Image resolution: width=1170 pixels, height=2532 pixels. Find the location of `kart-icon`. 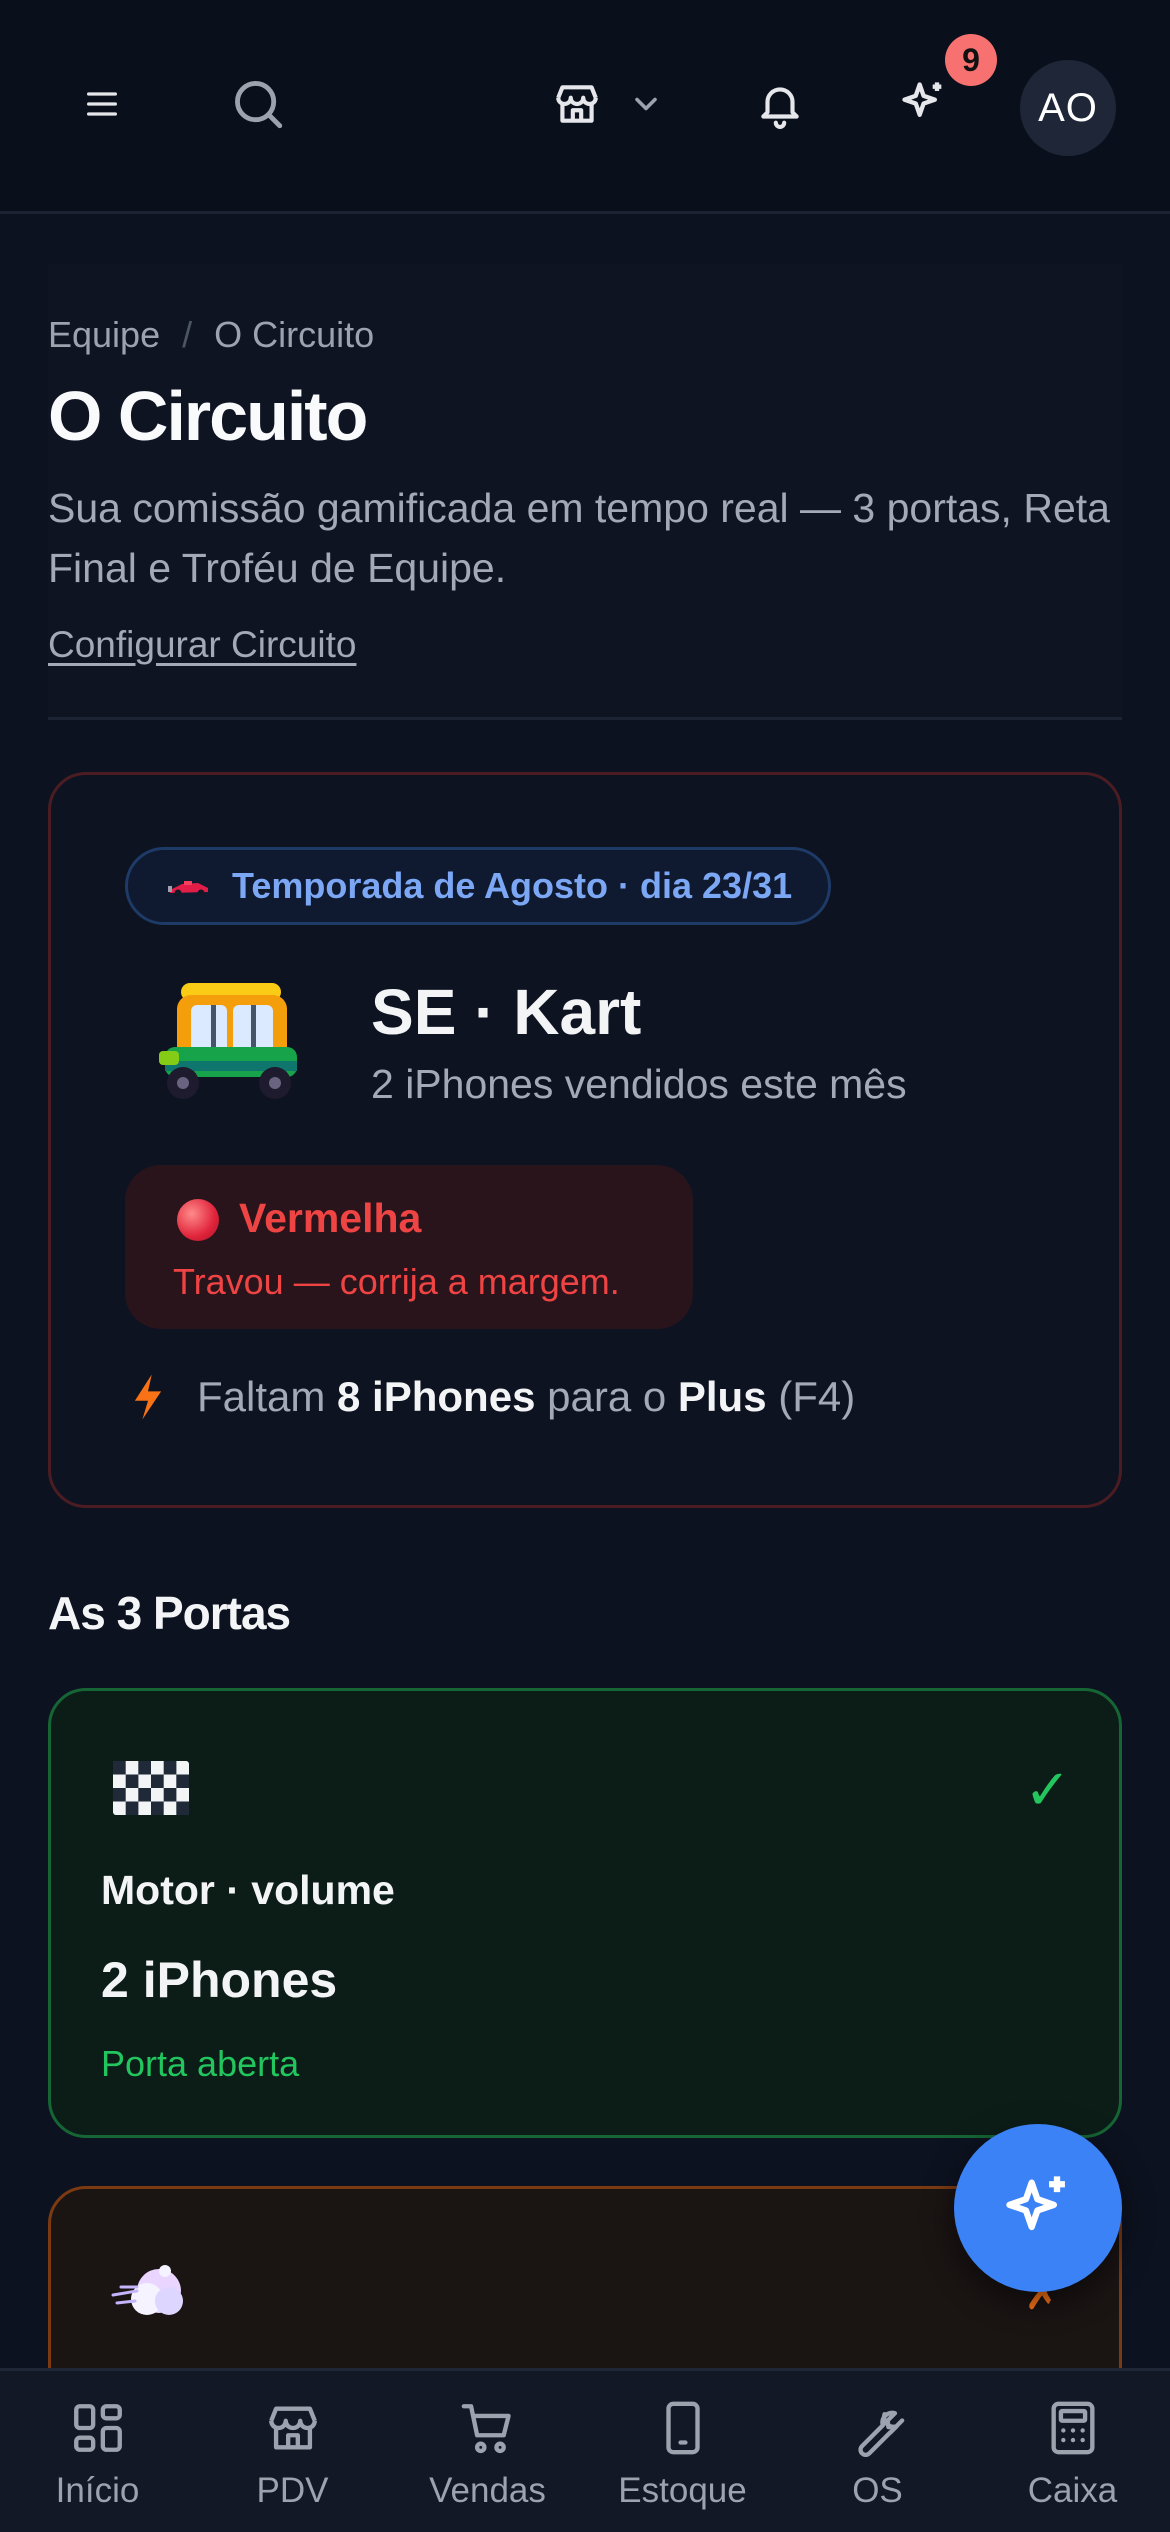

kart-icon is located at coordinates (228, 1041).